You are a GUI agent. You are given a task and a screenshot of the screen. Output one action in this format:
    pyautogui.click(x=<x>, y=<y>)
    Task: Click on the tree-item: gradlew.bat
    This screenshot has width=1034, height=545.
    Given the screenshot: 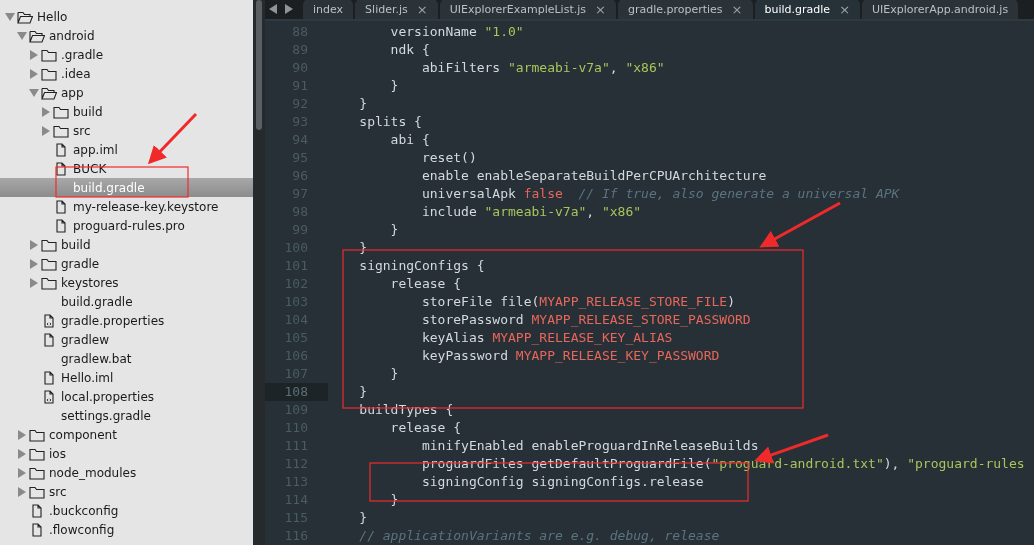 What is the action you would take?
    pyautogui.click(x=126, y=358)
    